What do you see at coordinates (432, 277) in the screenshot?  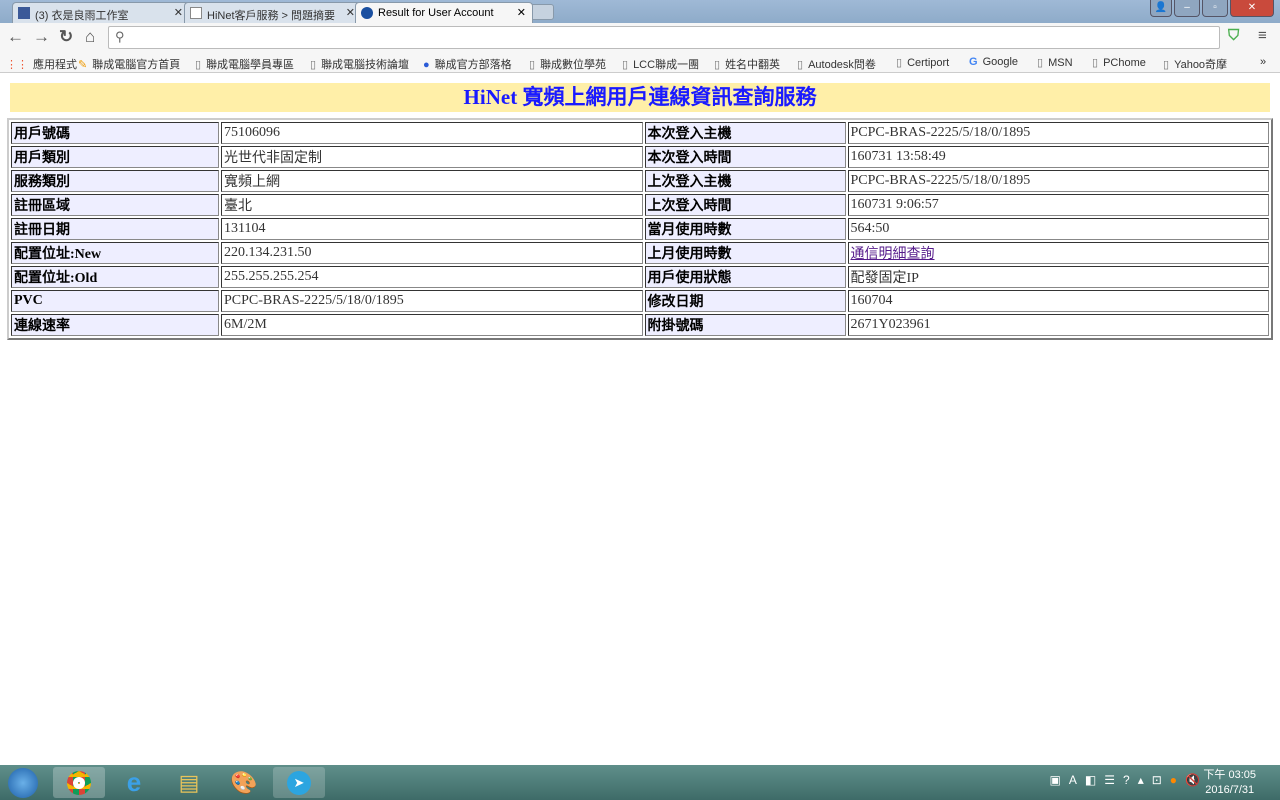 I see `field-value: 255.255.255.254` at bounding box center [432, 277].